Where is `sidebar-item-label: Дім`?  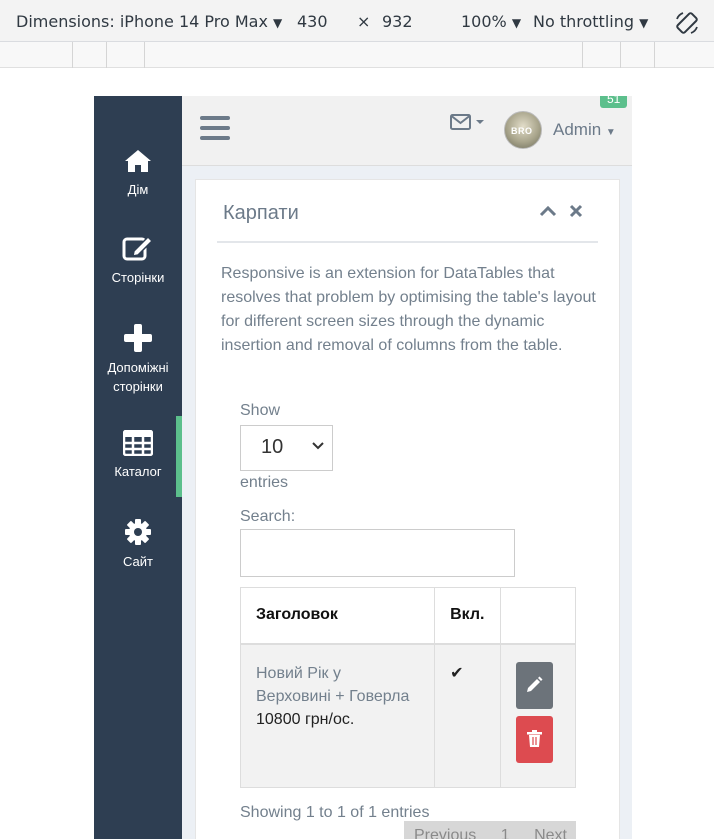
sidebar-item-label: Дім is located at coordinates (138, 189).